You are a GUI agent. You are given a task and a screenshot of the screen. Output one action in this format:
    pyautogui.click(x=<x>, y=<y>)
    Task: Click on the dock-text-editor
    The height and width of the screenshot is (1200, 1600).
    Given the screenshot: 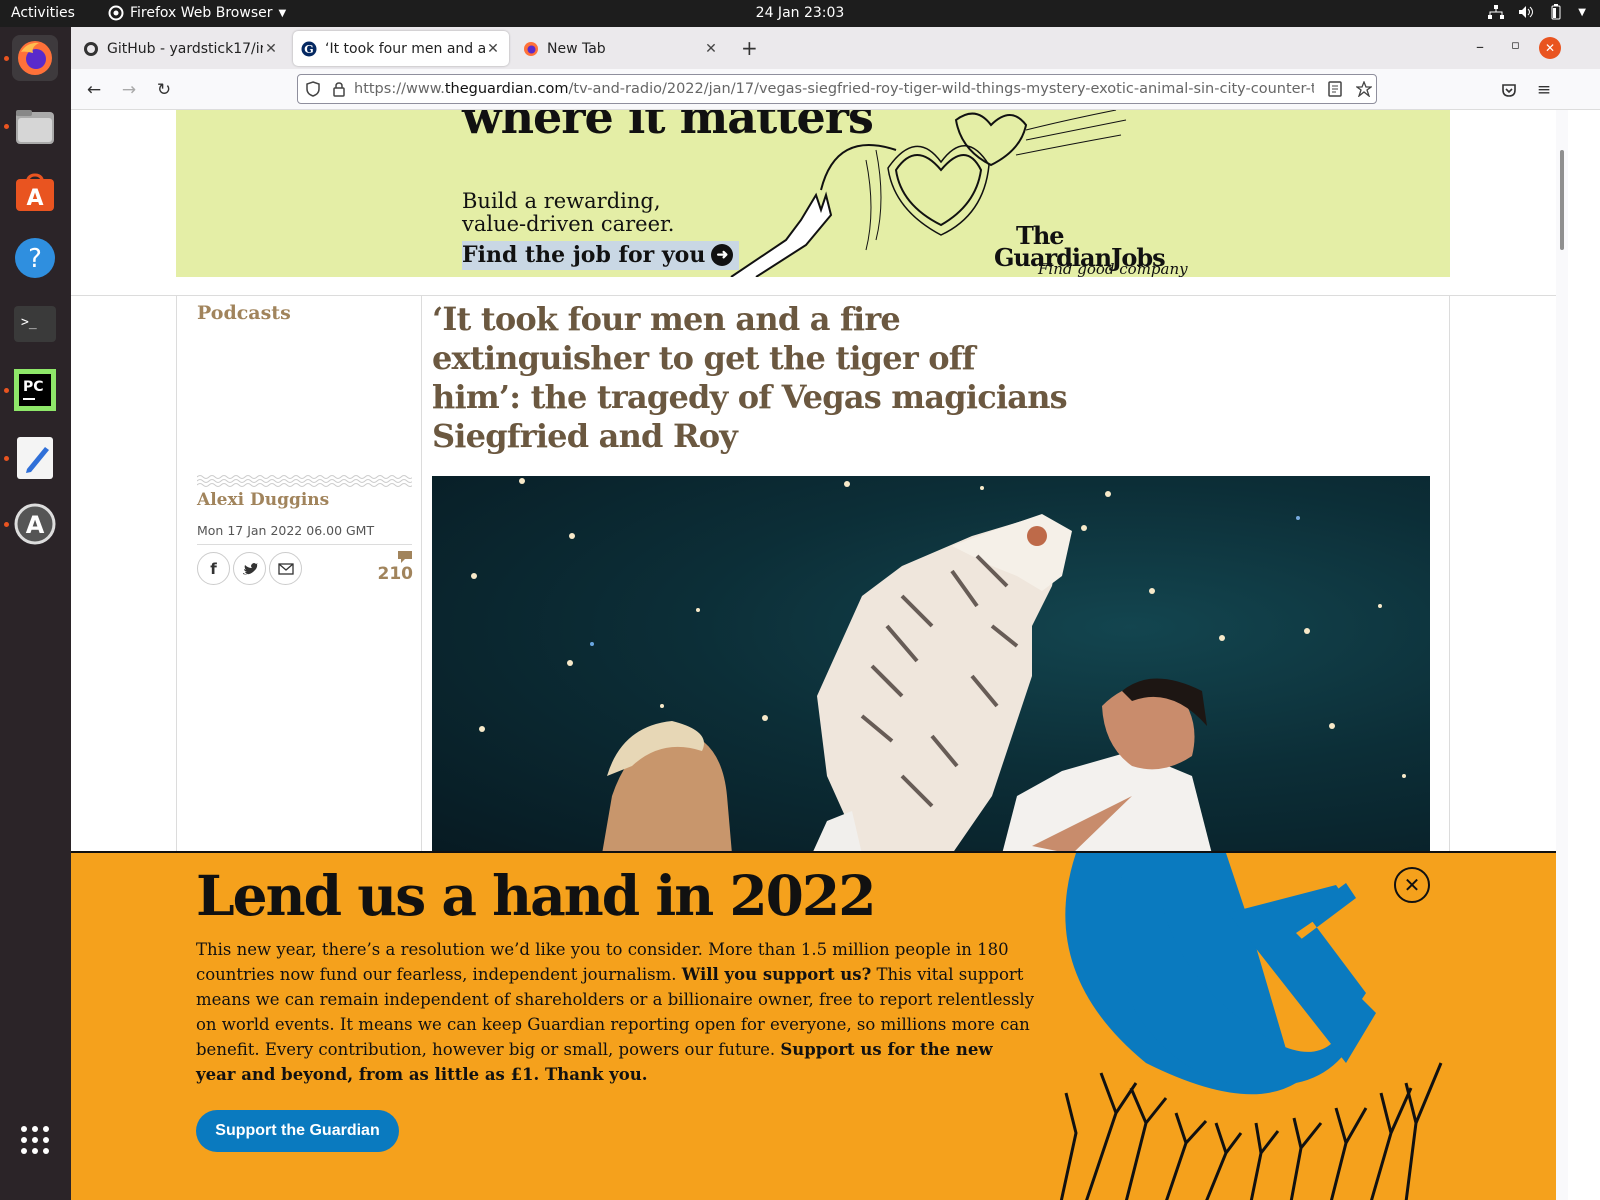 What is the action you would take?
    pyautogui.click(x=35, y=458)
    